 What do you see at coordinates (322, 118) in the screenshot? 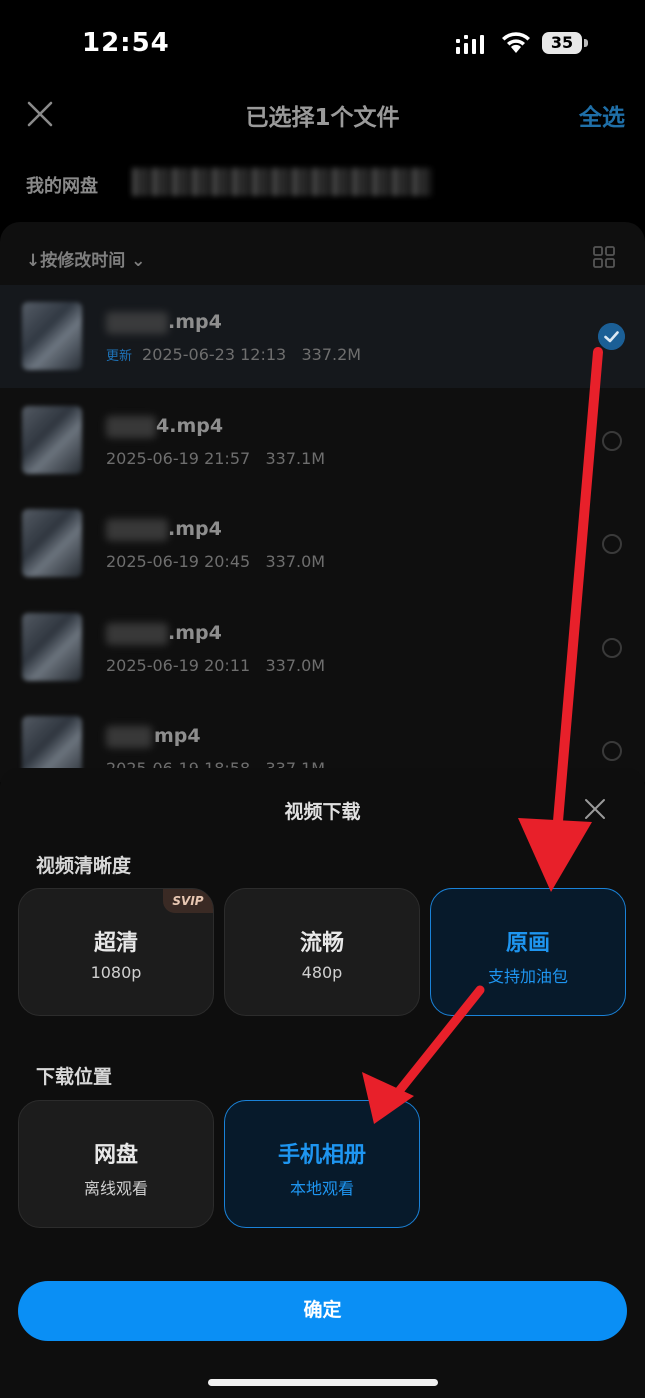
I see `page-title: 已选择1个文件` at bounding box center [322, 118].